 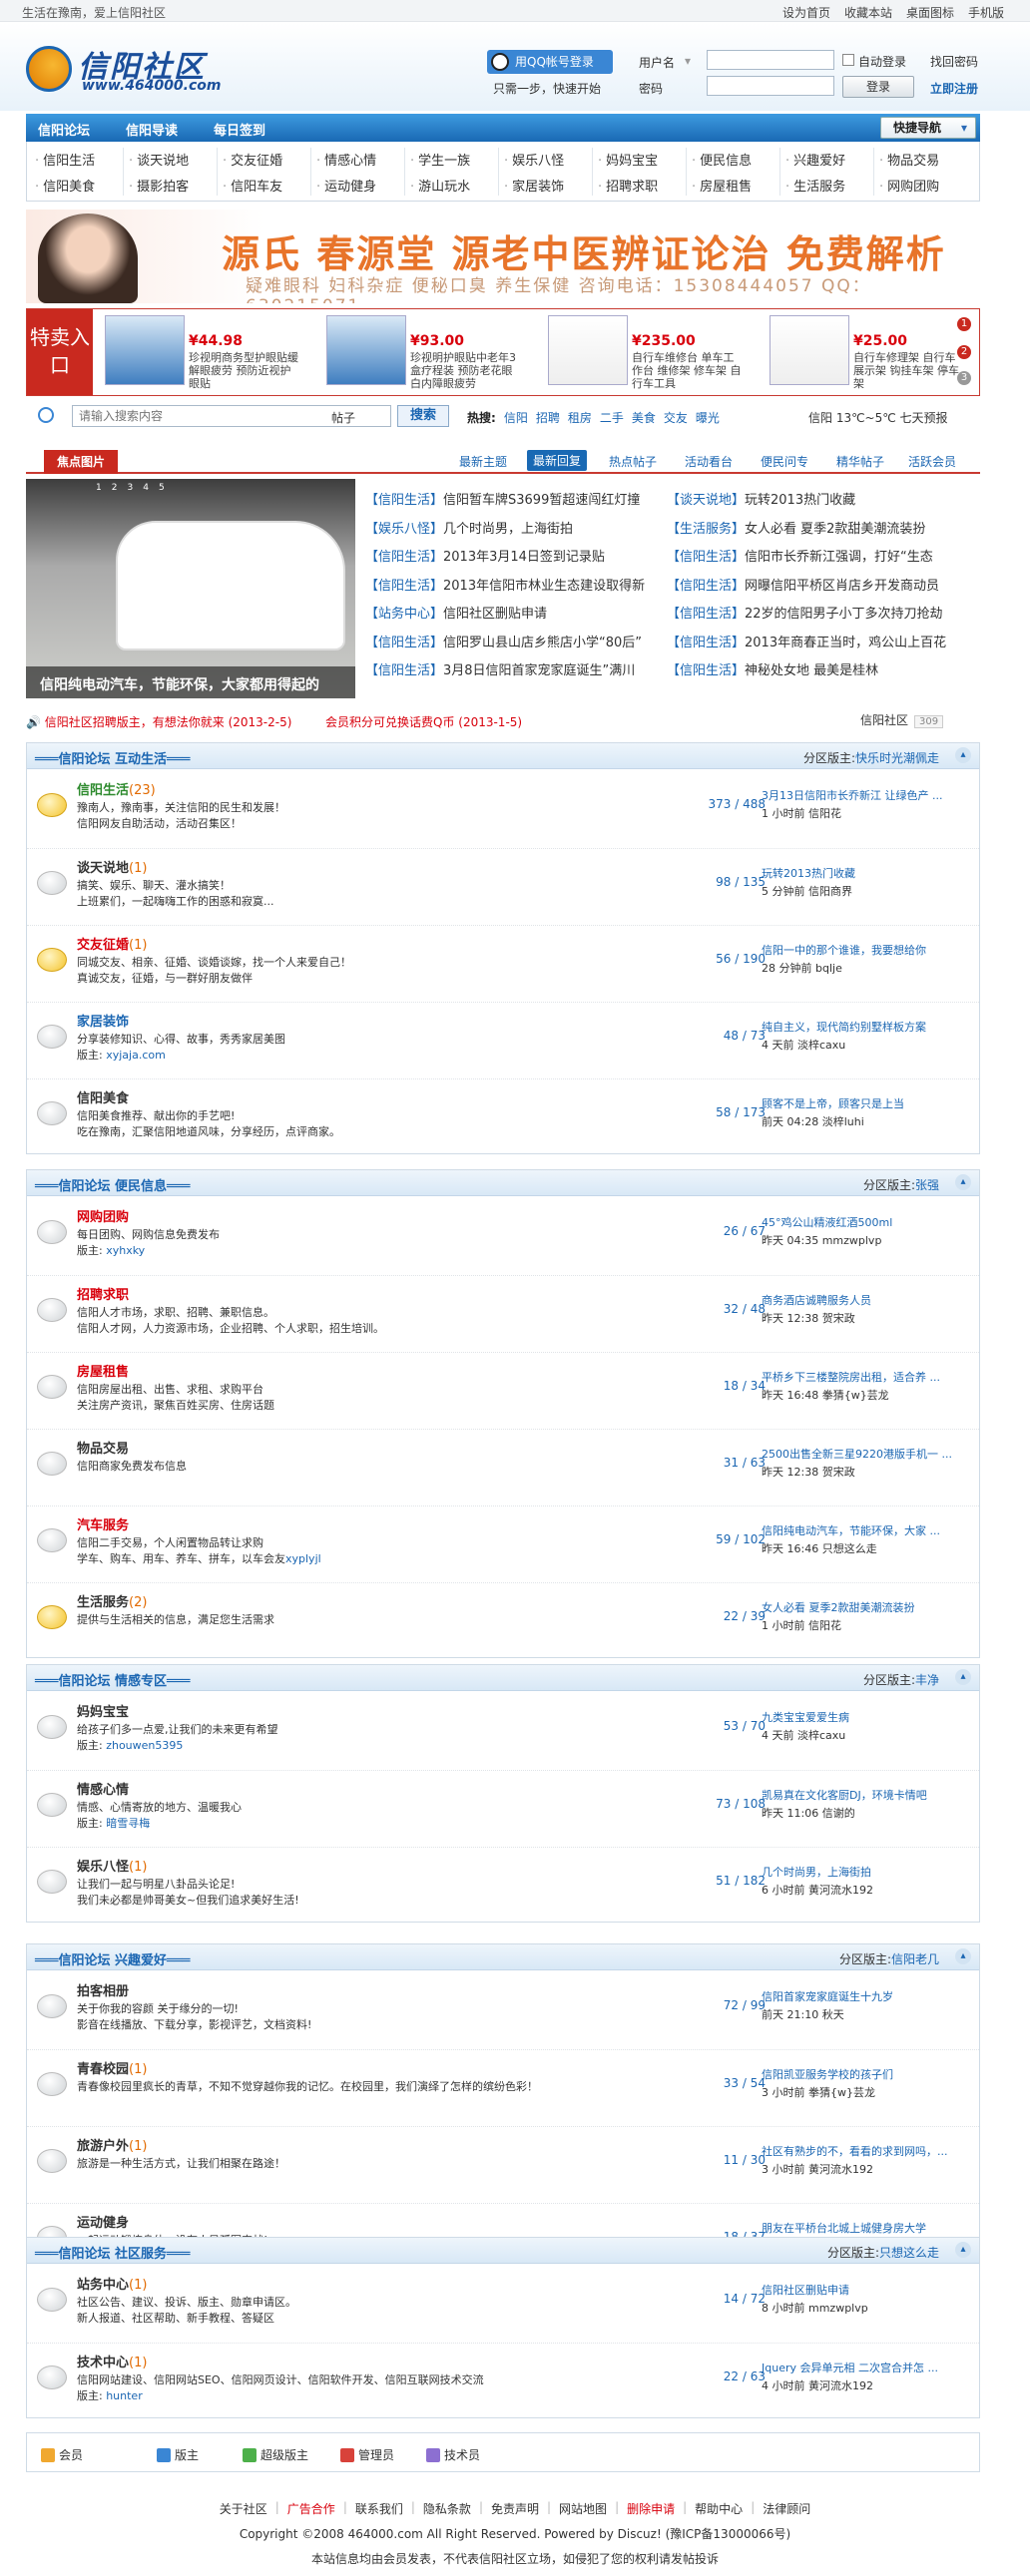 I want to click on moderator-link: 张强, so click(x=927, y=1185).